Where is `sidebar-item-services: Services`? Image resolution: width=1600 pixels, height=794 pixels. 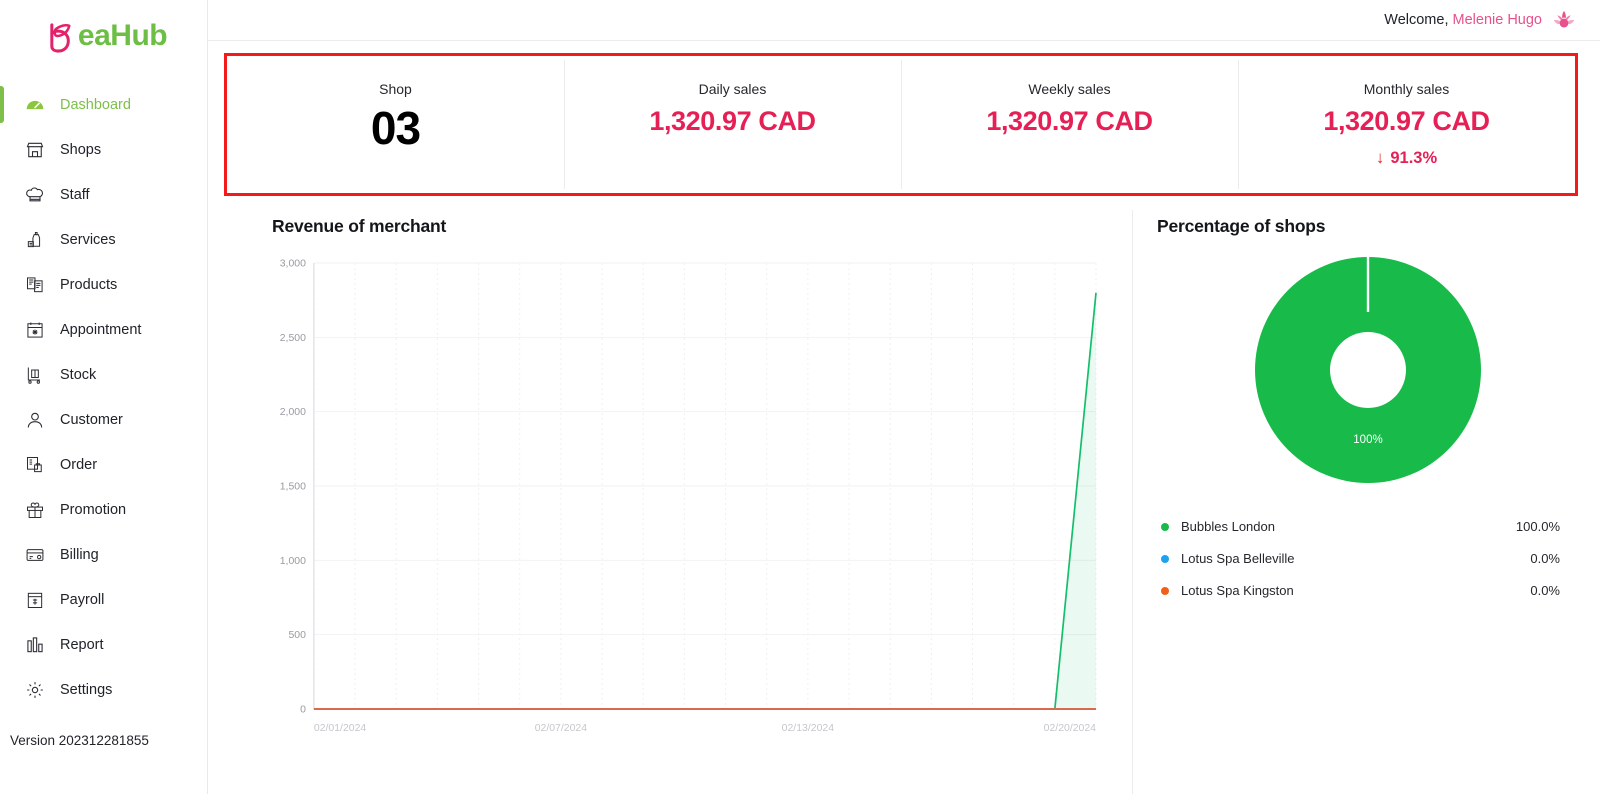 sidebar-item-services: Services is located at coordinates (103, 239).